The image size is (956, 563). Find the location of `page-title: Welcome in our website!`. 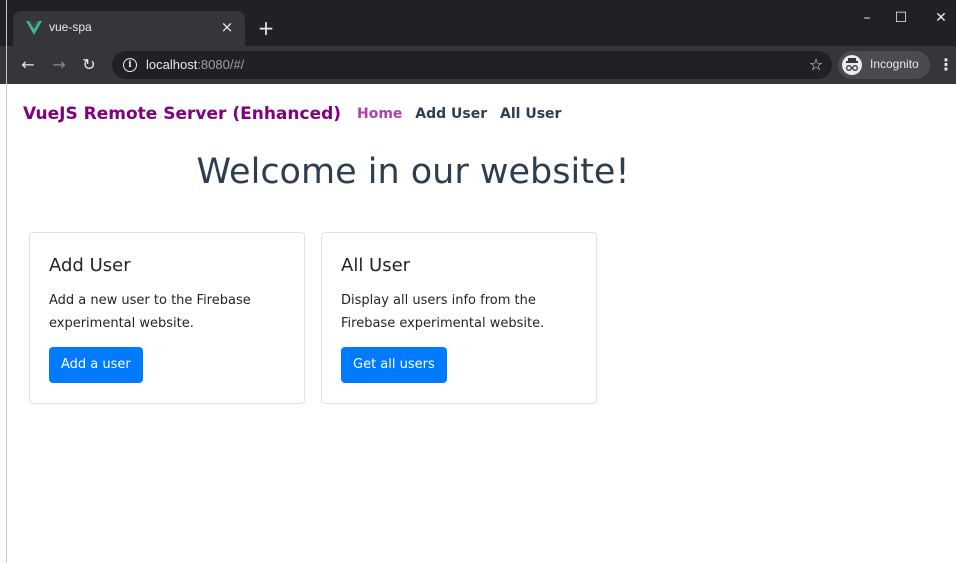

page-title: Welcome in our website! is located at coordinates (413, 172).